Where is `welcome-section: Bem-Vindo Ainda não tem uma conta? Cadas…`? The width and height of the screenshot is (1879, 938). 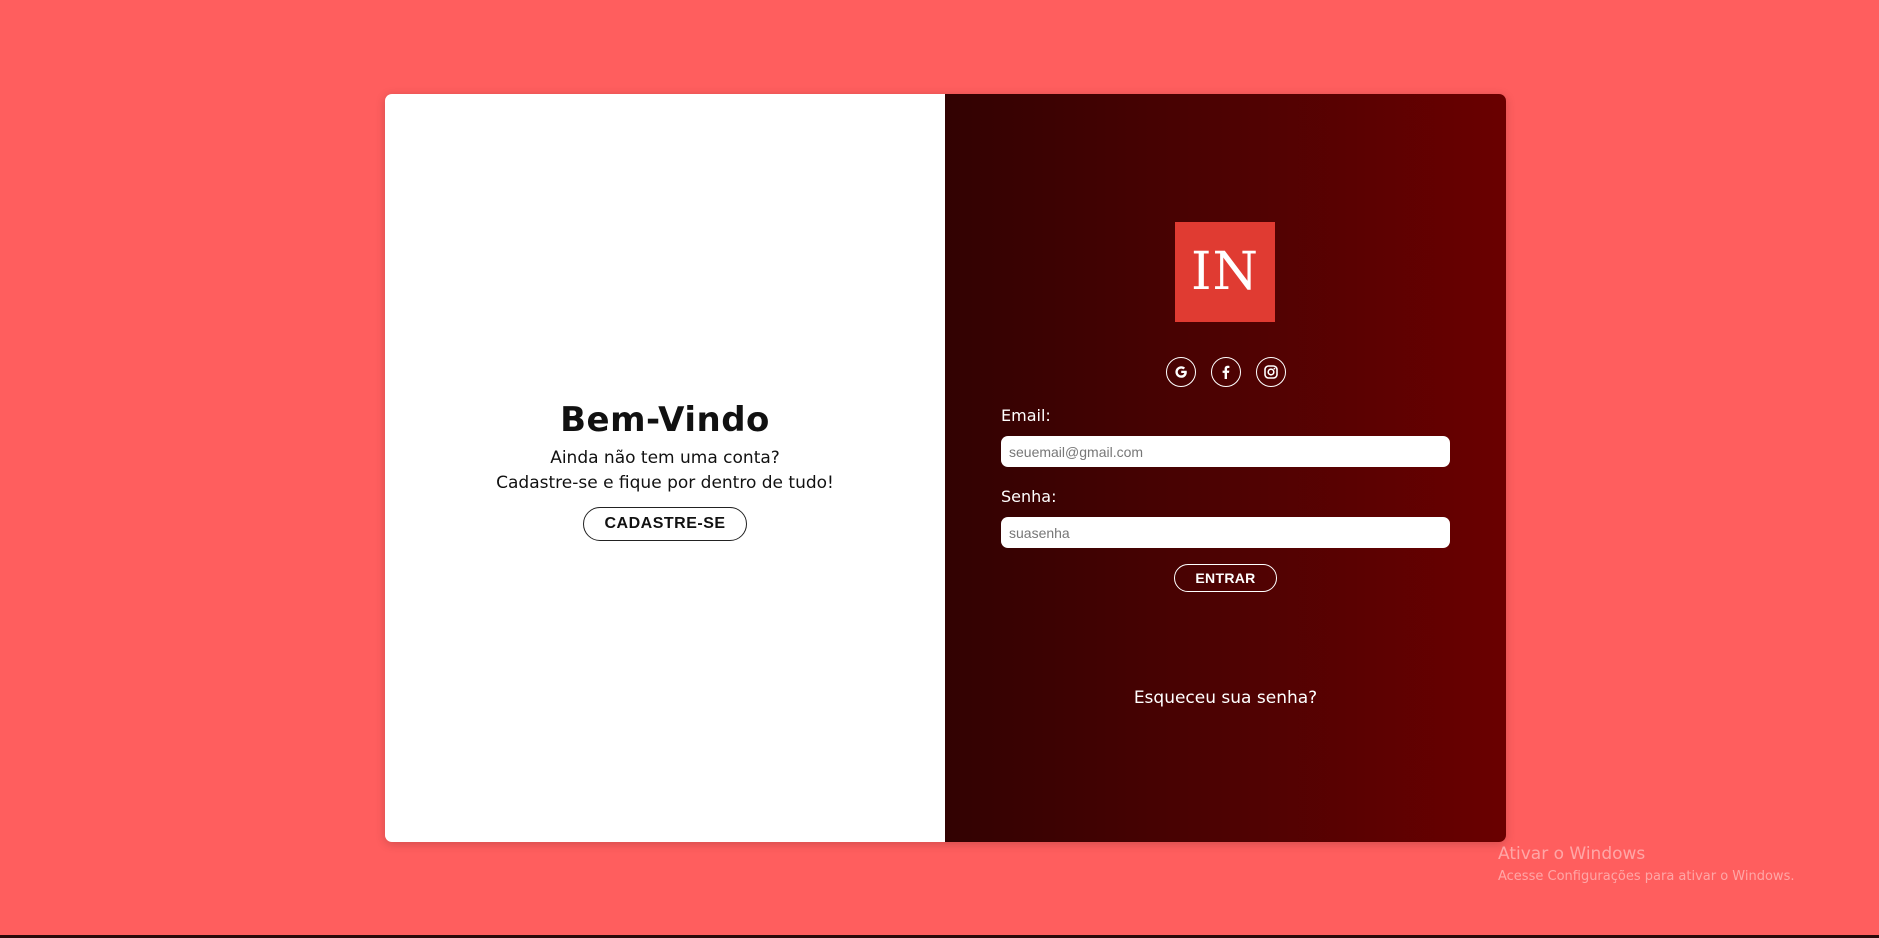 welcome-section: Bem-Vindo Ainda não tem uma conta? Cadas… is located at coordinates (665, 470).